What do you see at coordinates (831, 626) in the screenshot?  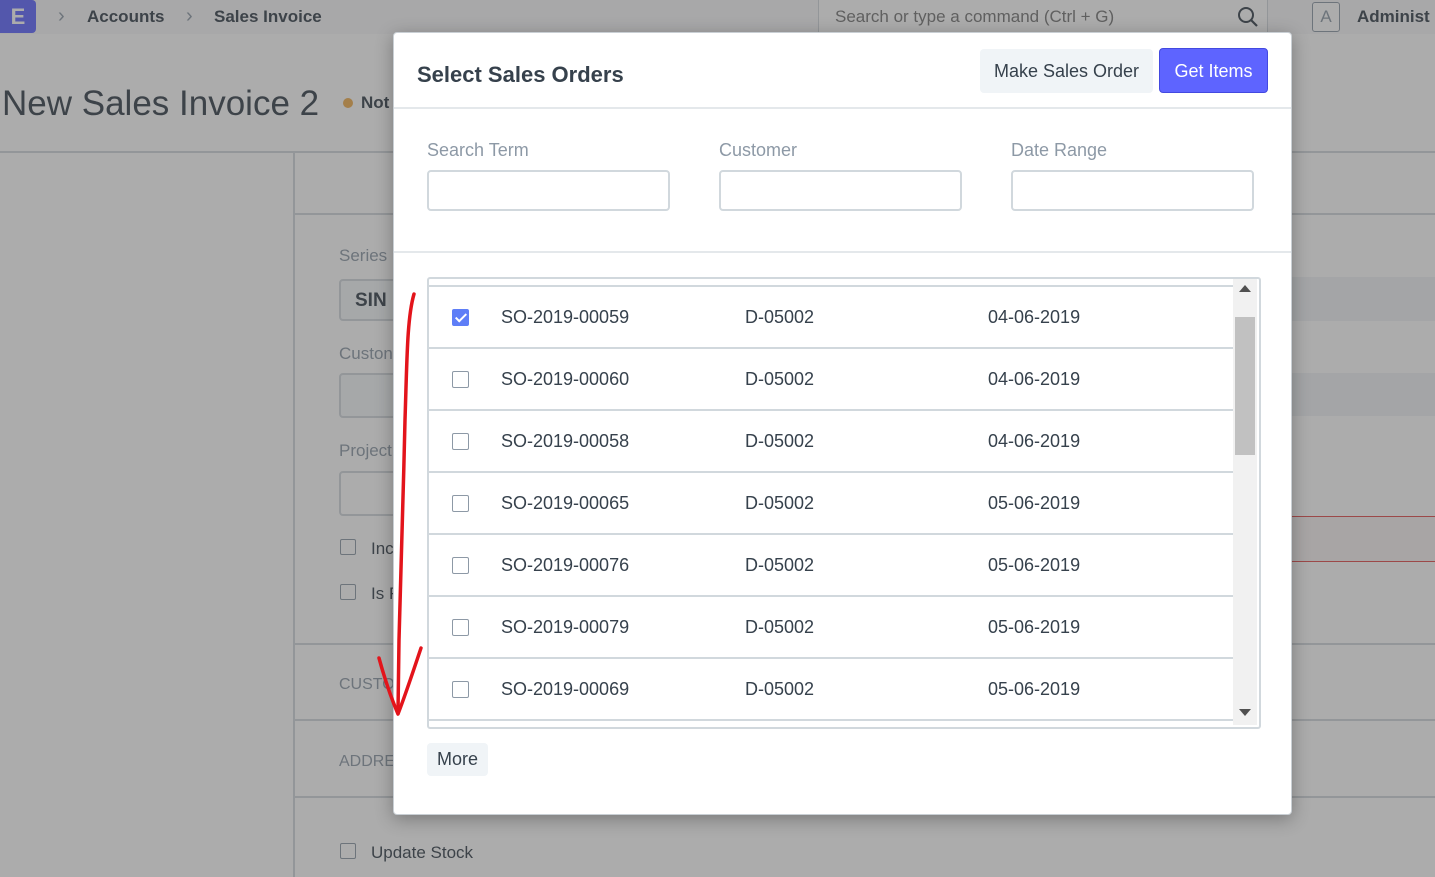 I see `list-item: SO-2019-00079 D-05002 05-06-2019` at bounding box center [831, 626].